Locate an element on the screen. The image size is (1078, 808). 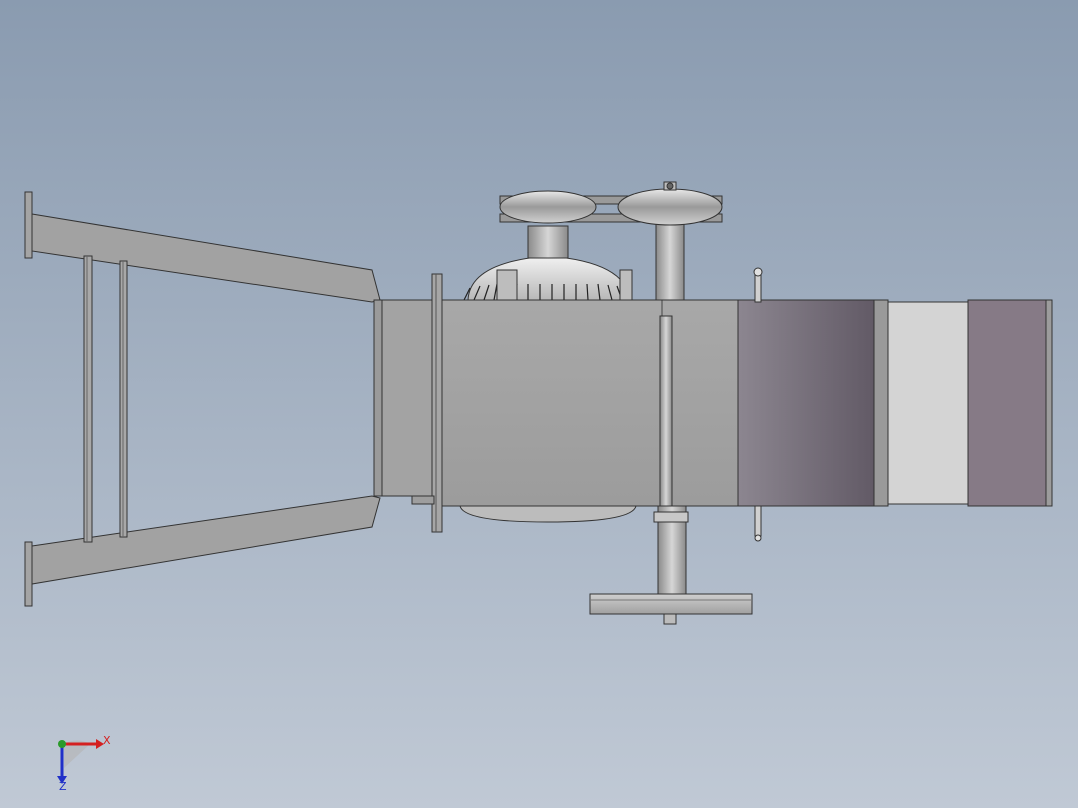
axis-triad: X Z is located at coordinates (84, 763).